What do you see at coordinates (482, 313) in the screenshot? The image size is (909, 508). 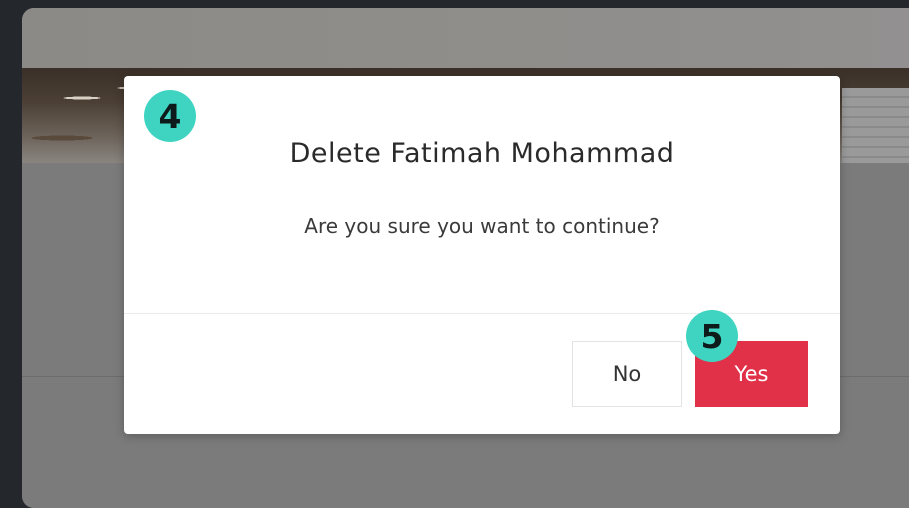 I see `dialog-footer-divider` at bounding box center [482, 313].